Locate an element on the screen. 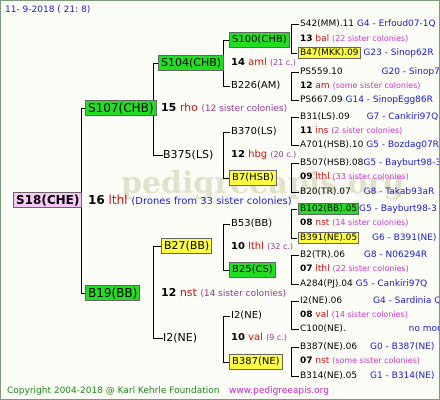 The width and height of the screenshot is (440, 400). gen3-queen-7: I2(NE) is located at coordinates (246, 316).